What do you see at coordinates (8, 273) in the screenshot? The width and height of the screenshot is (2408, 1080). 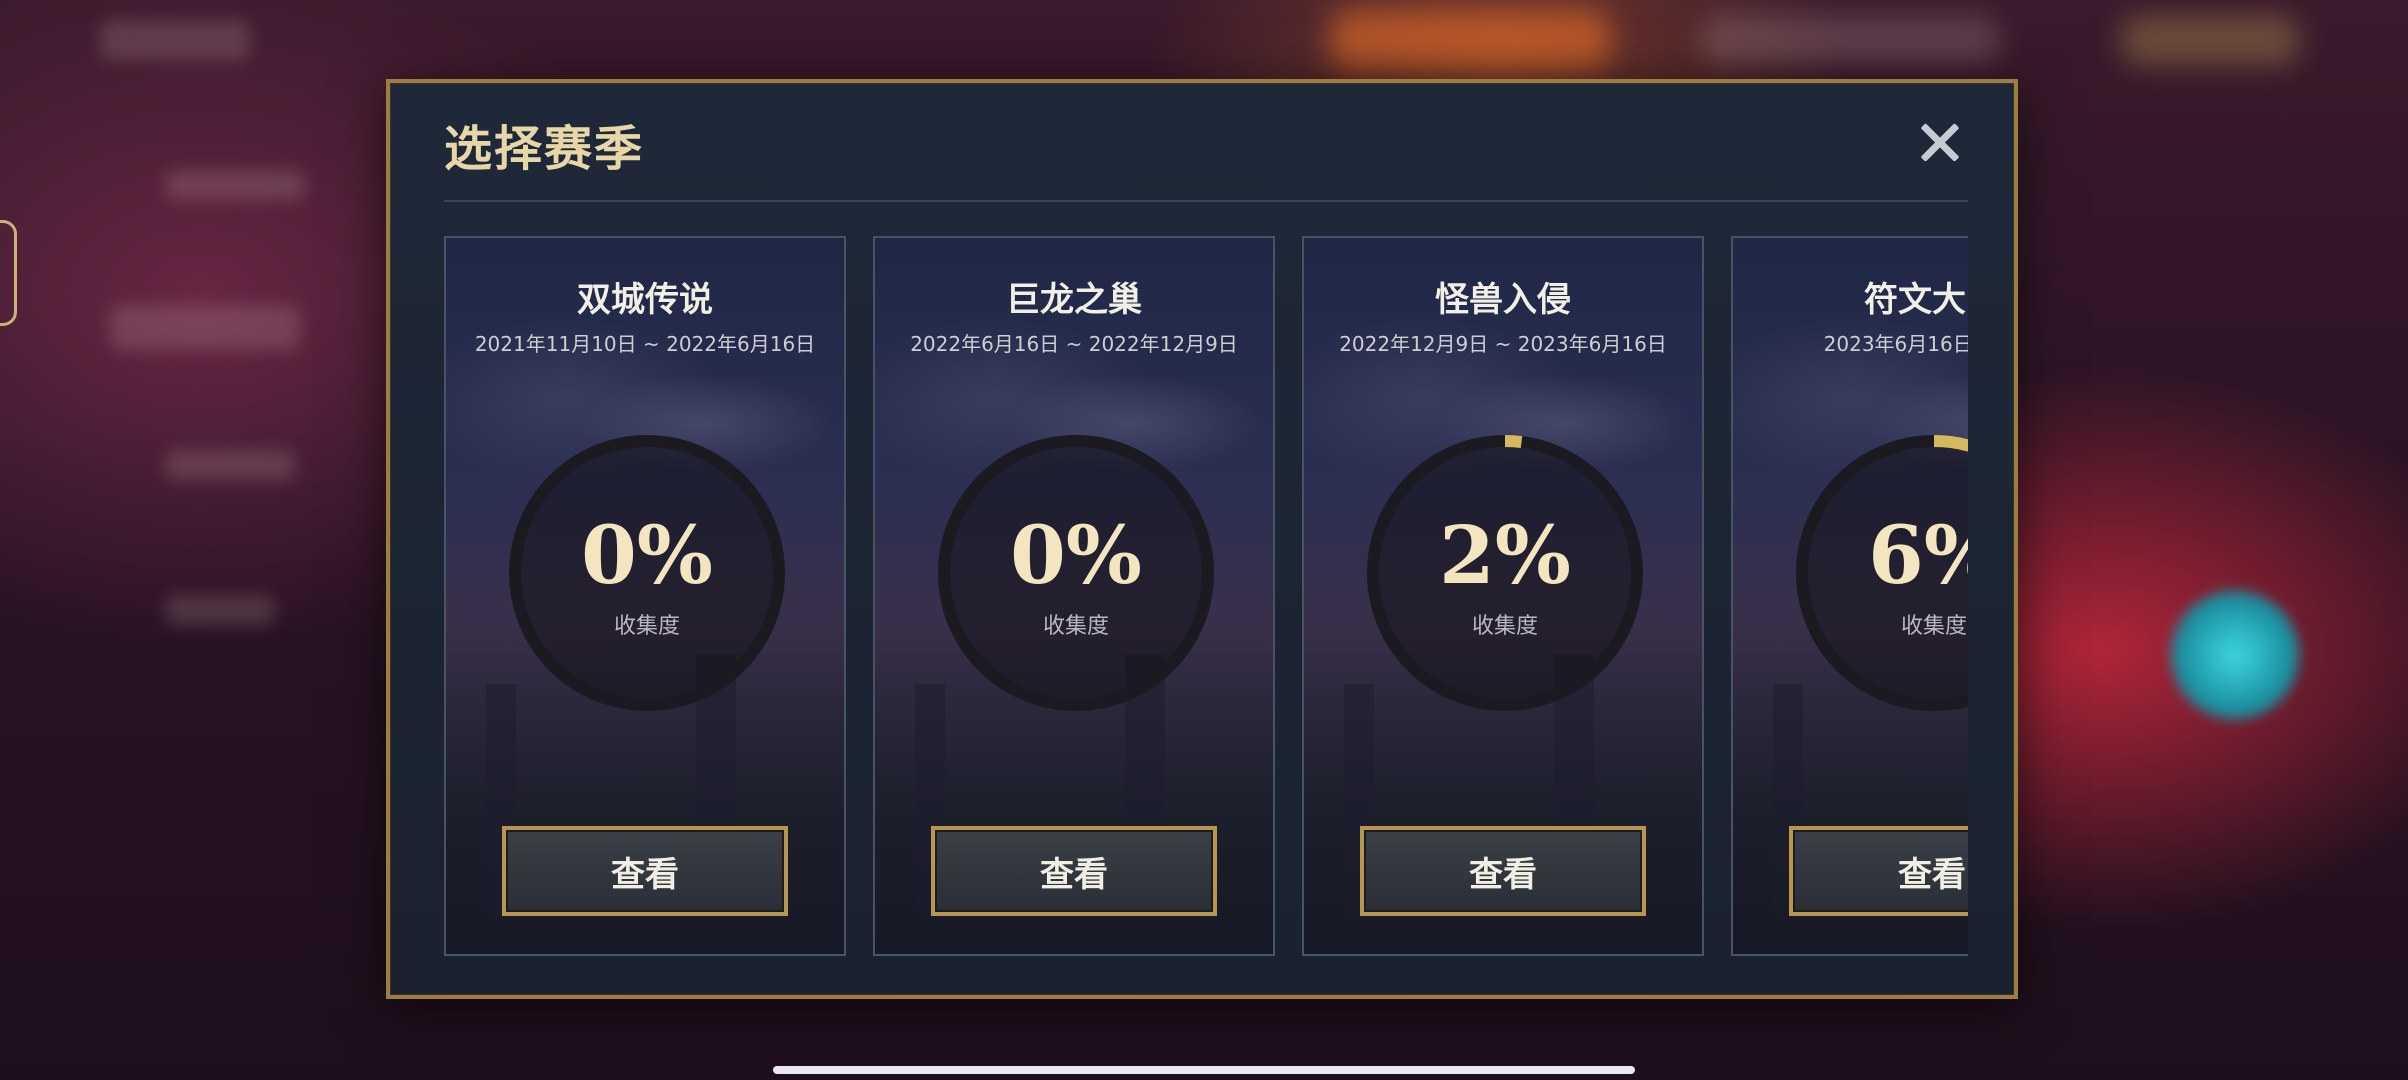 I see `bg-hex-frame` at bounding box center [8, 273].